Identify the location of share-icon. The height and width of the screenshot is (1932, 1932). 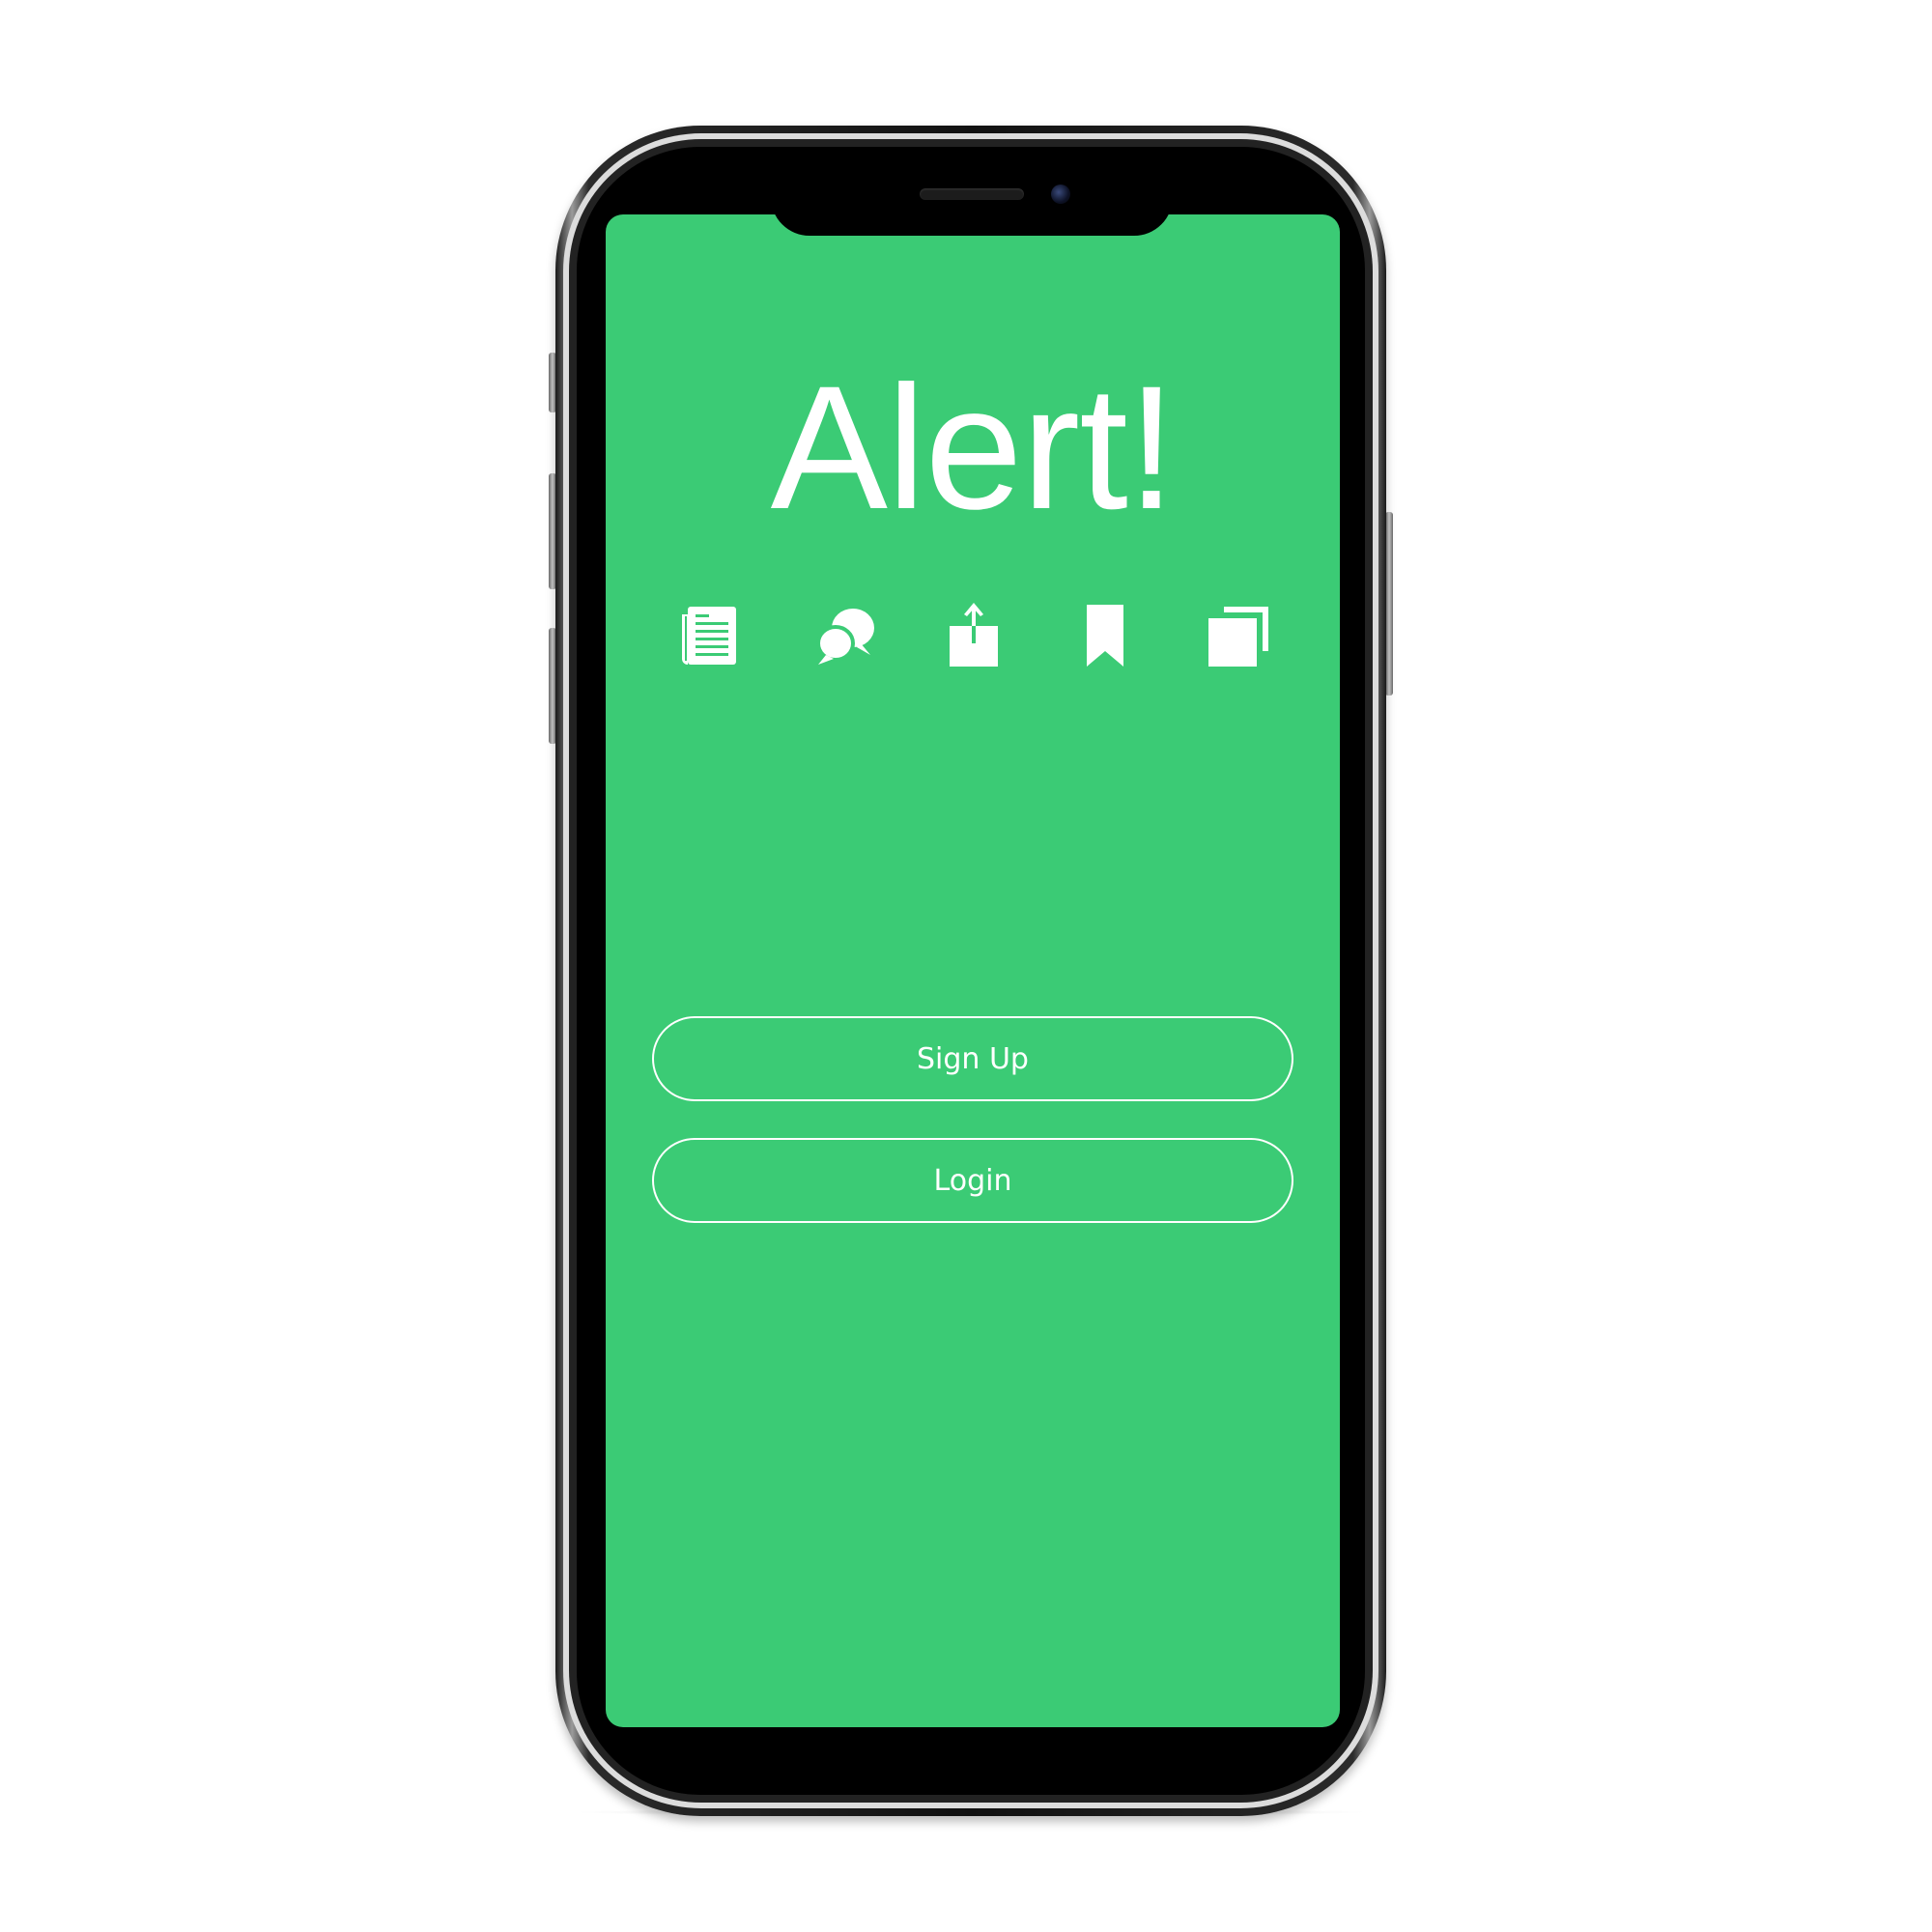
(974, 634).